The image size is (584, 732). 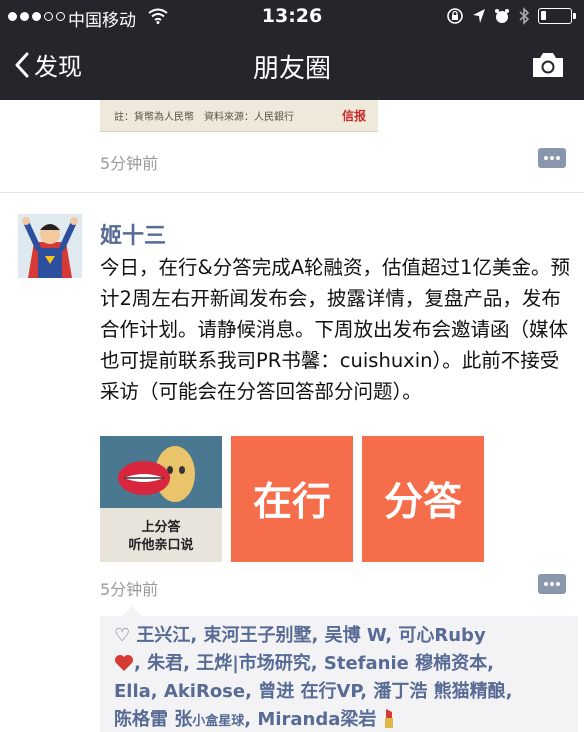 I want to click on top-bar: 中国移动 13:26 发现 朋友圈, so click(x=292, y=50).